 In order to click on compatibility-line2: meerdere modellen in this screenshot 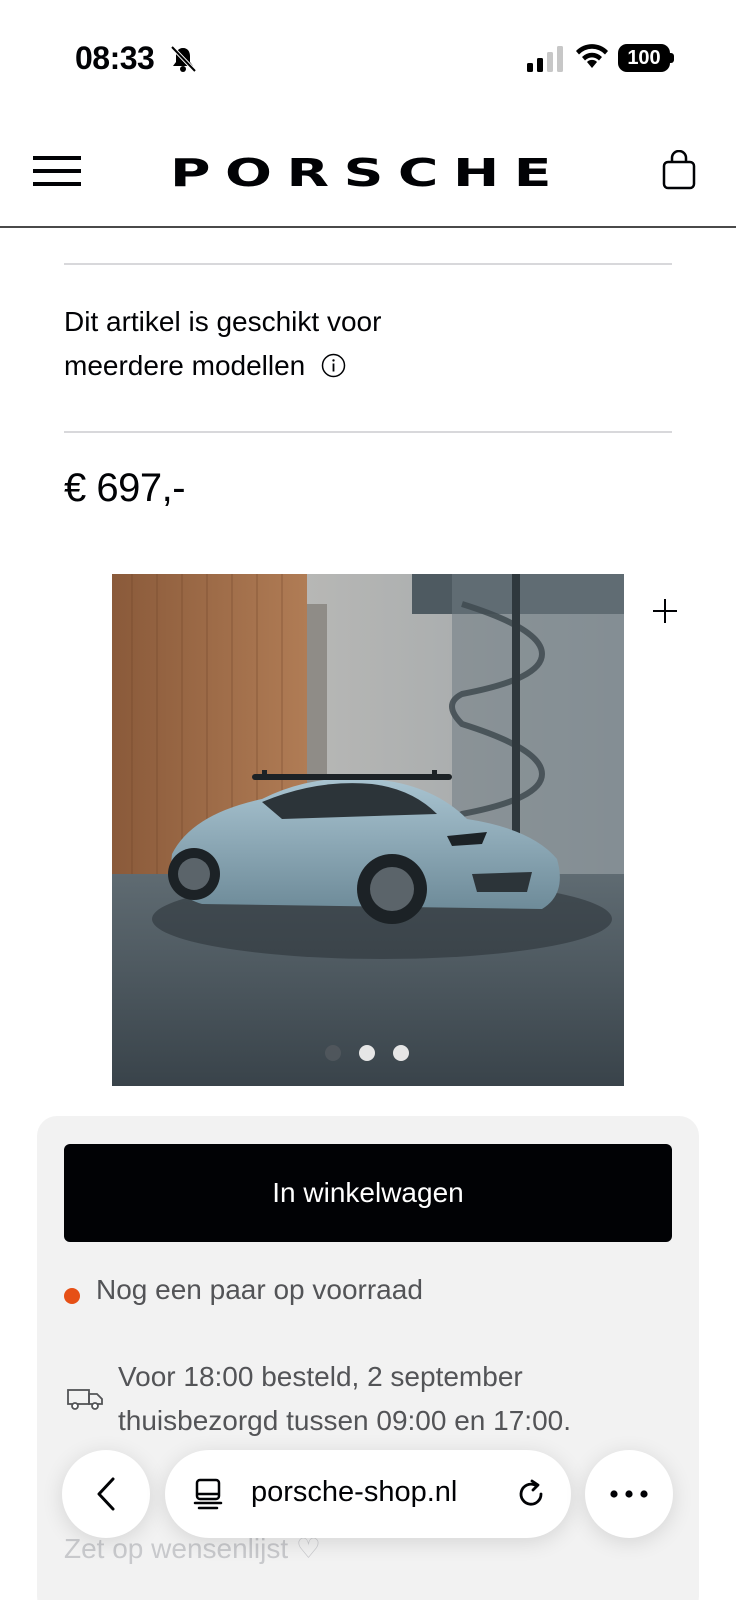, I will do `click(185, 365)`.